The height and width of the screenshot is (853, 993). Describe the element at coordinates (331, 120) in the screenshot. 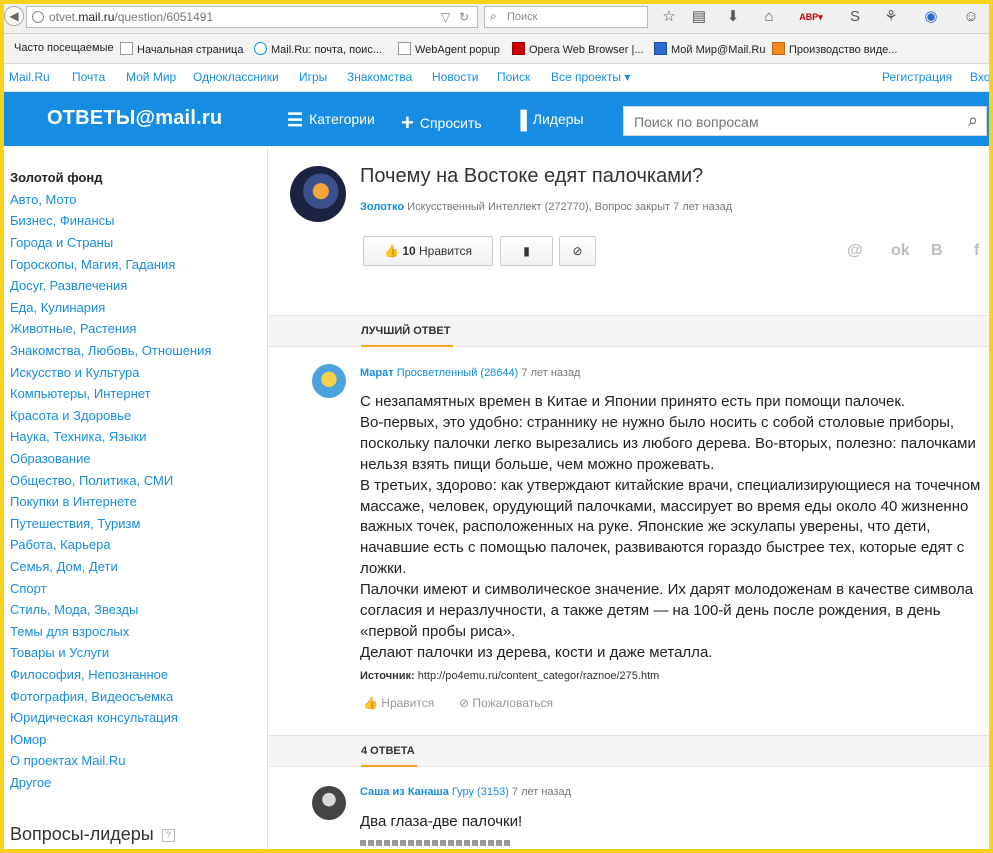

I see `nav-categories: ☰ Категории` at that location.